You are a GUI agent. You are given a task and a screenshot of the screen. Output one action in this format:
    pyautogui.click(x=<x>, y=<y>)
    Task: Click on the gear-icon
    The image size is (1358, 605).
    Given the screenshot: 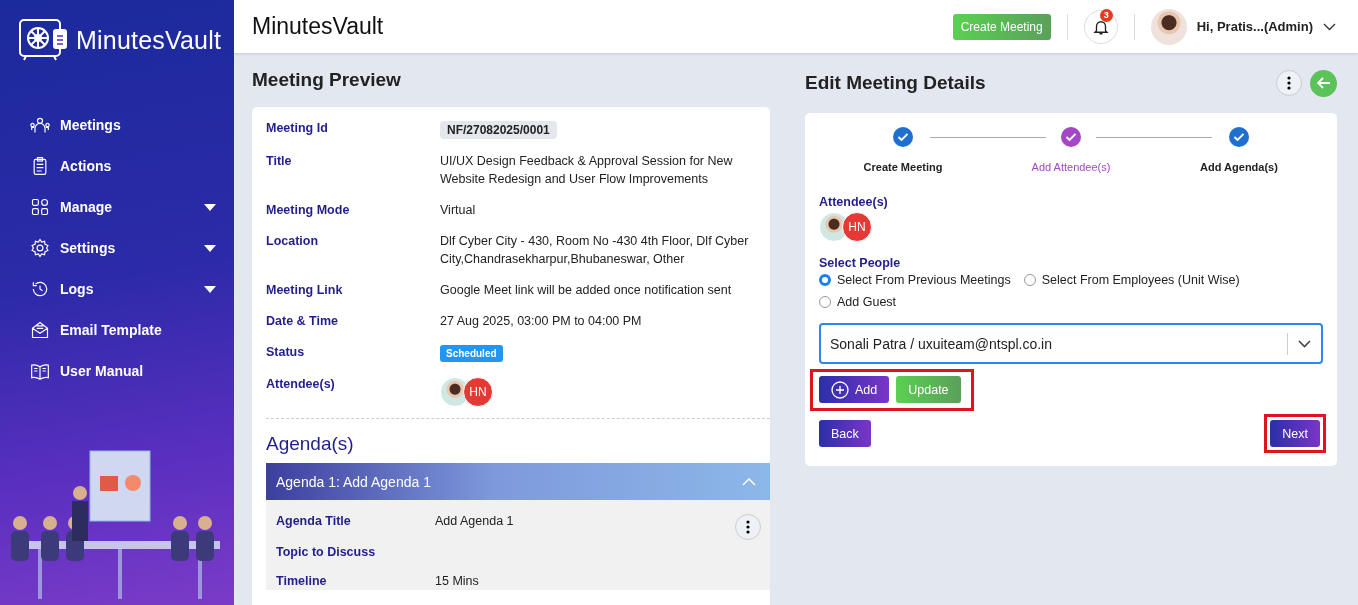 What is the action you would take?
    pyautogui.click(x=40, y=248)
    